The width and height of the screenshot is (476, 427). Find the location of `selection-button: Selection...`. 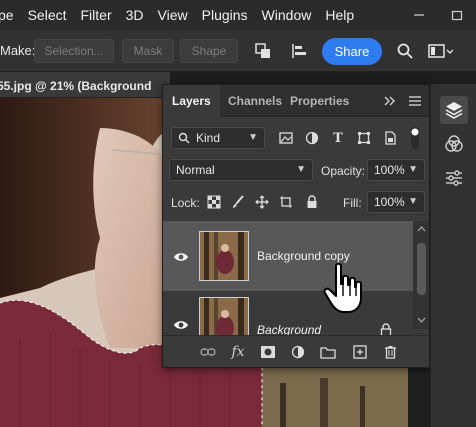

selection-button: Selection... is located at coordinates (74, 51).